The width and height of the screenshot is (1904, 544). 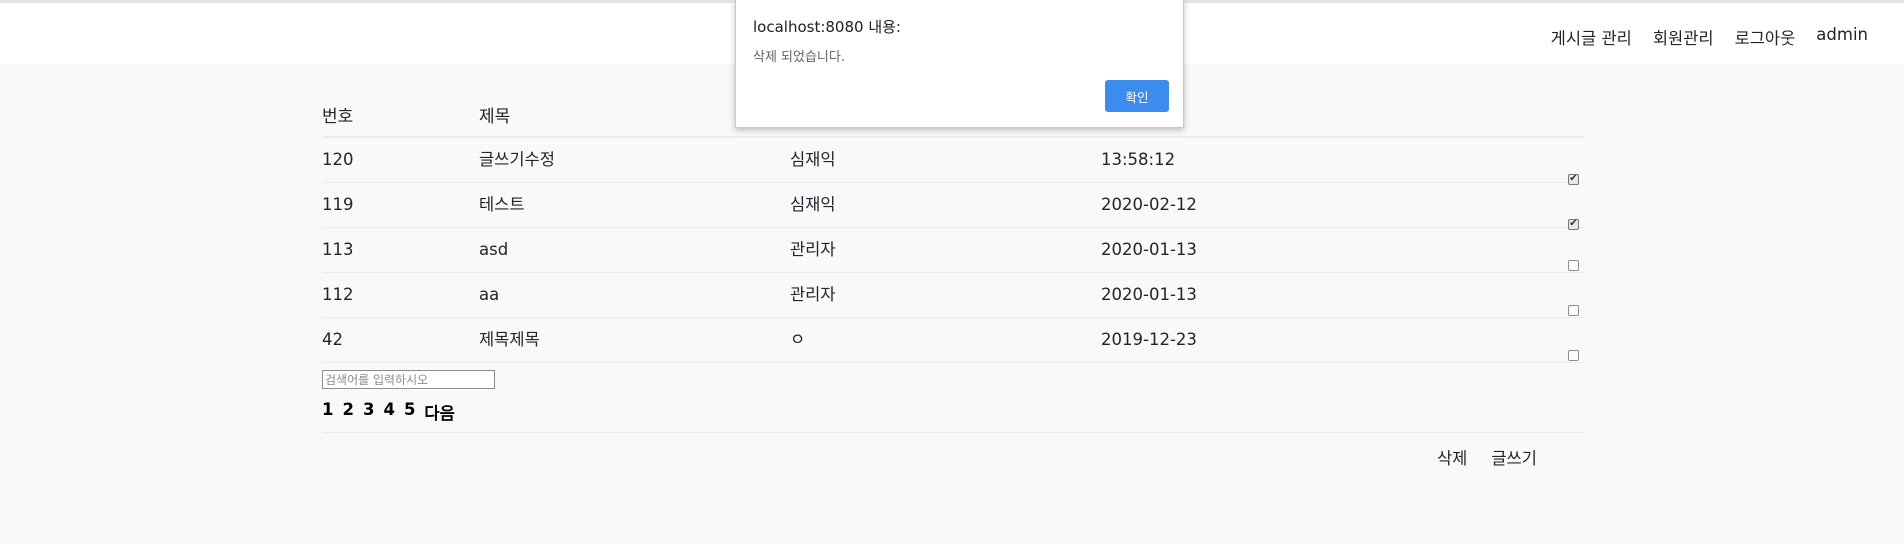 I want to click on row-writer: ㅇ, so click(x=798, y=339).